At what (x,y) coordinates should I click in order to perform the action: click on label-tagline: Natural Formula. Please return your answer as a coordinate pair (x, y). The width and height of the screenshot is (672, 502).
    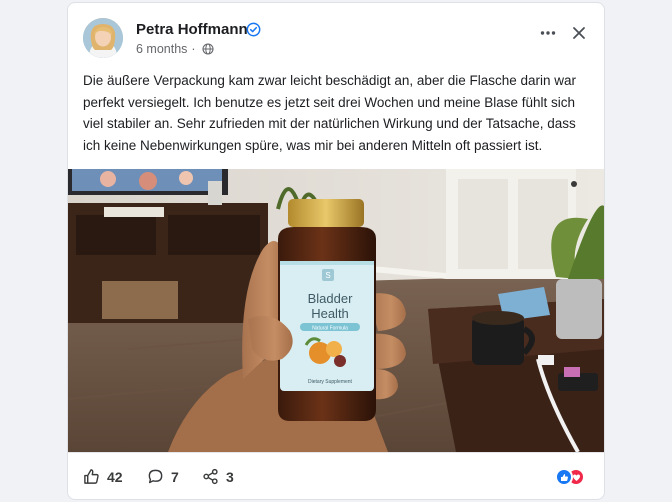
    Looking at the image, I should click on (330, 329).